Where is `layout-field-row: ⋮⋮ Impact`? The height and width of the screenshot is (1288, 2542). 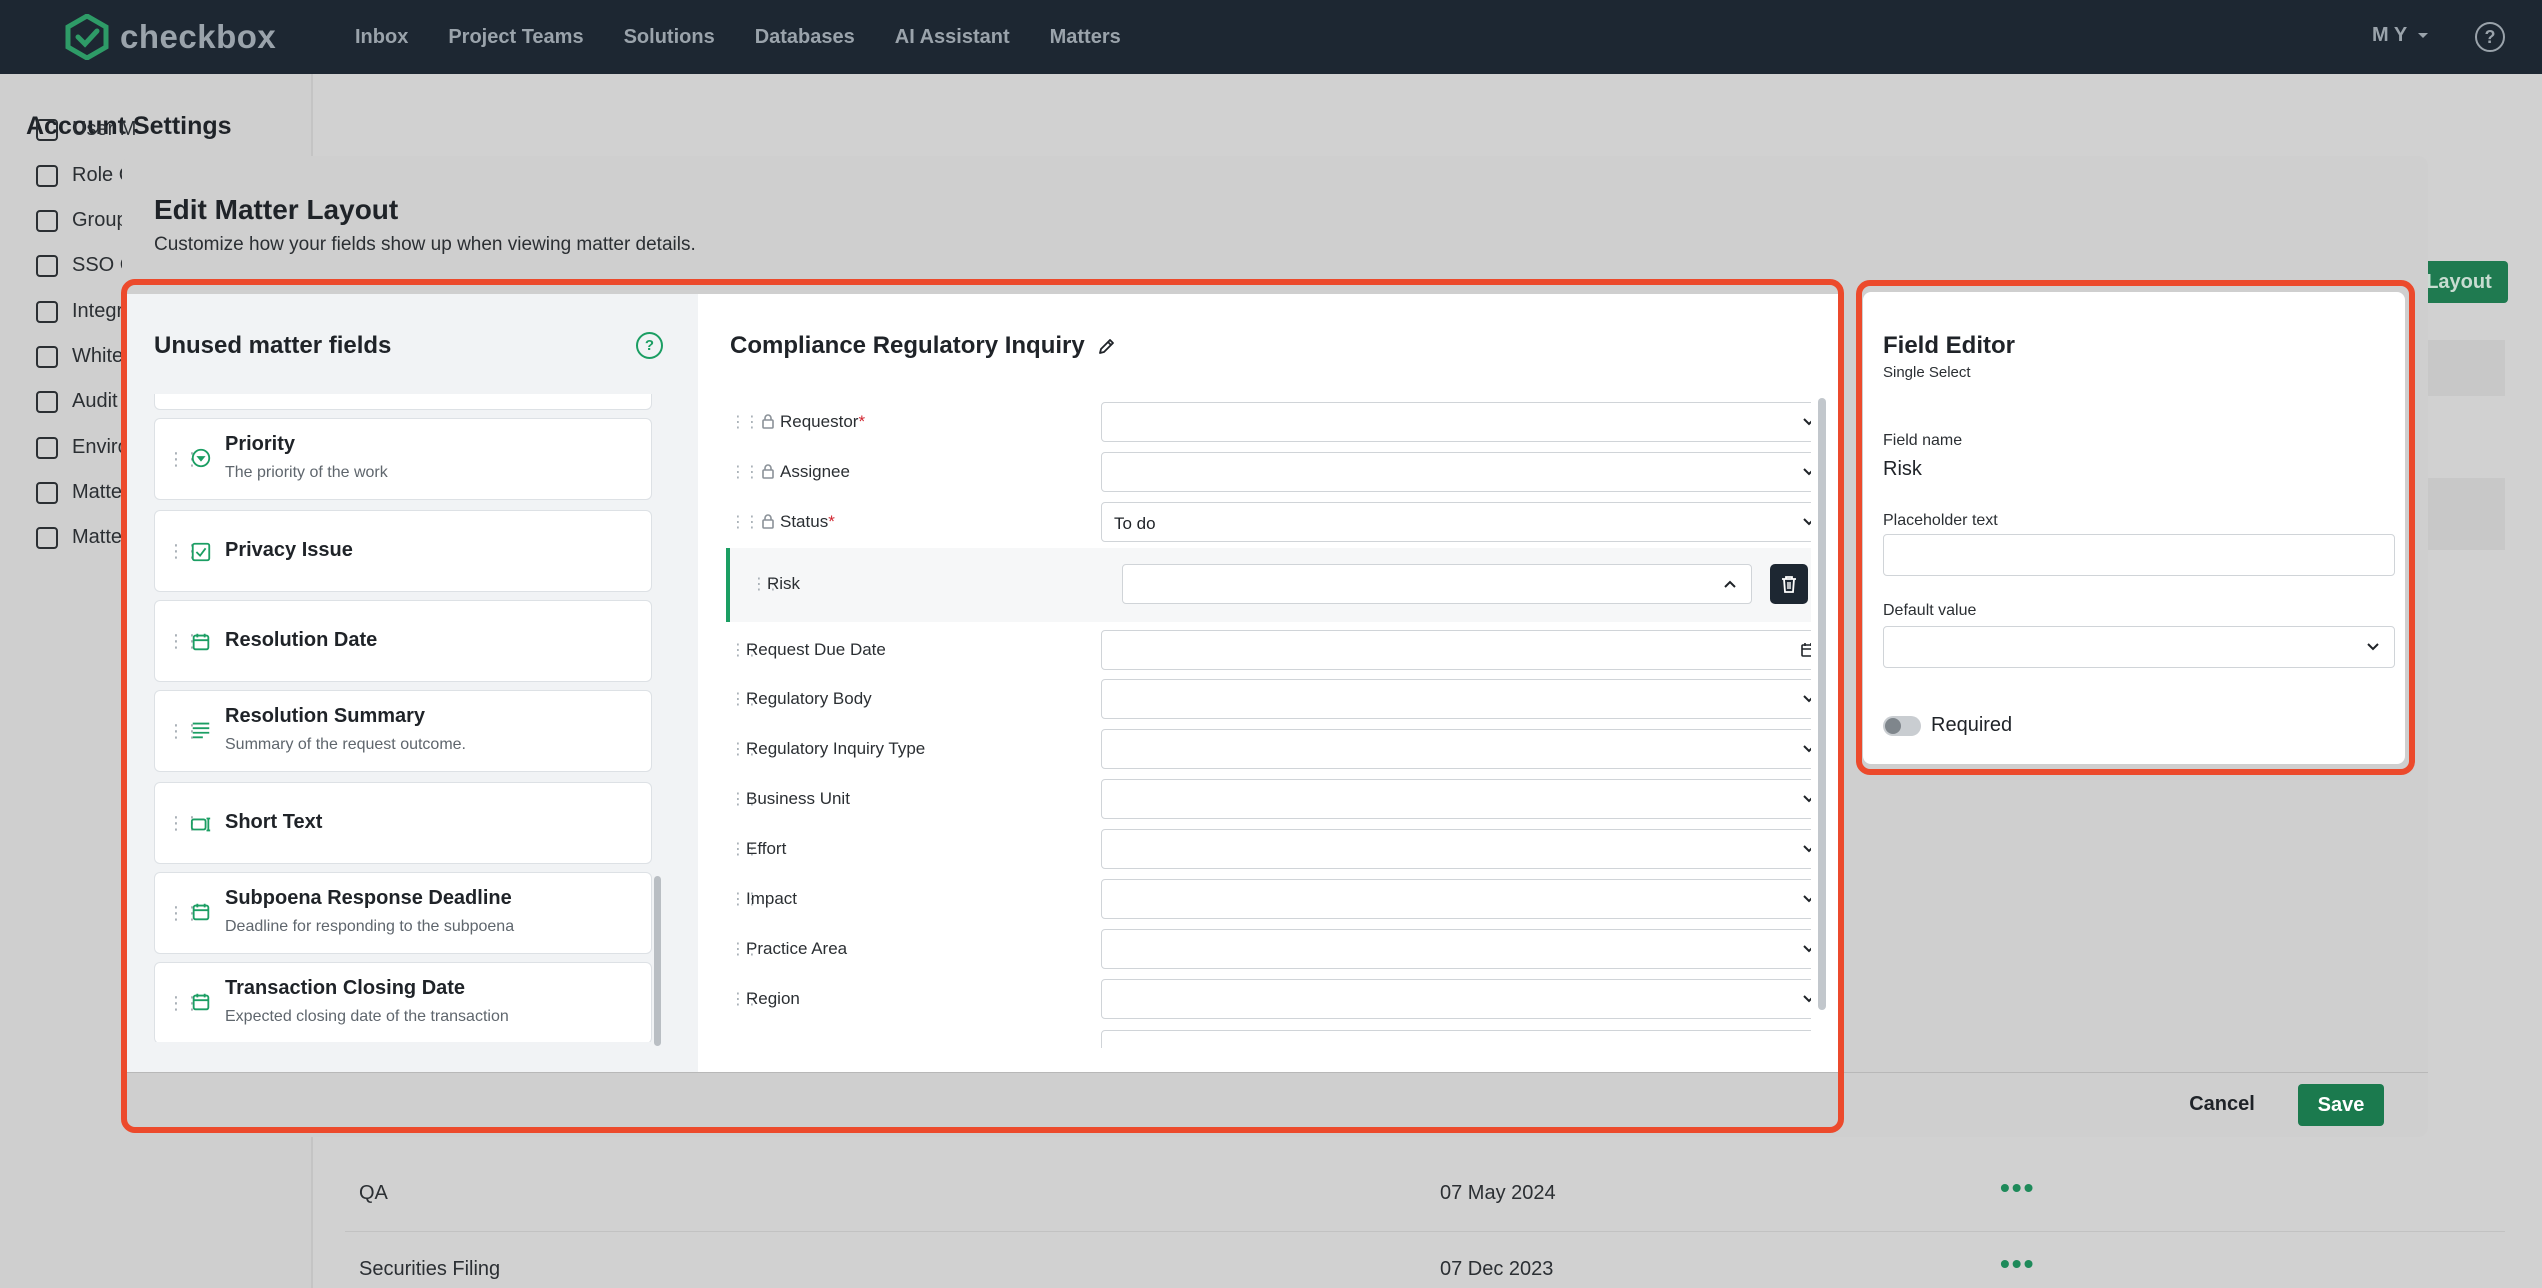
layout-field-row: ⋮⋮ Impact is located at coordinates (1268, 900).